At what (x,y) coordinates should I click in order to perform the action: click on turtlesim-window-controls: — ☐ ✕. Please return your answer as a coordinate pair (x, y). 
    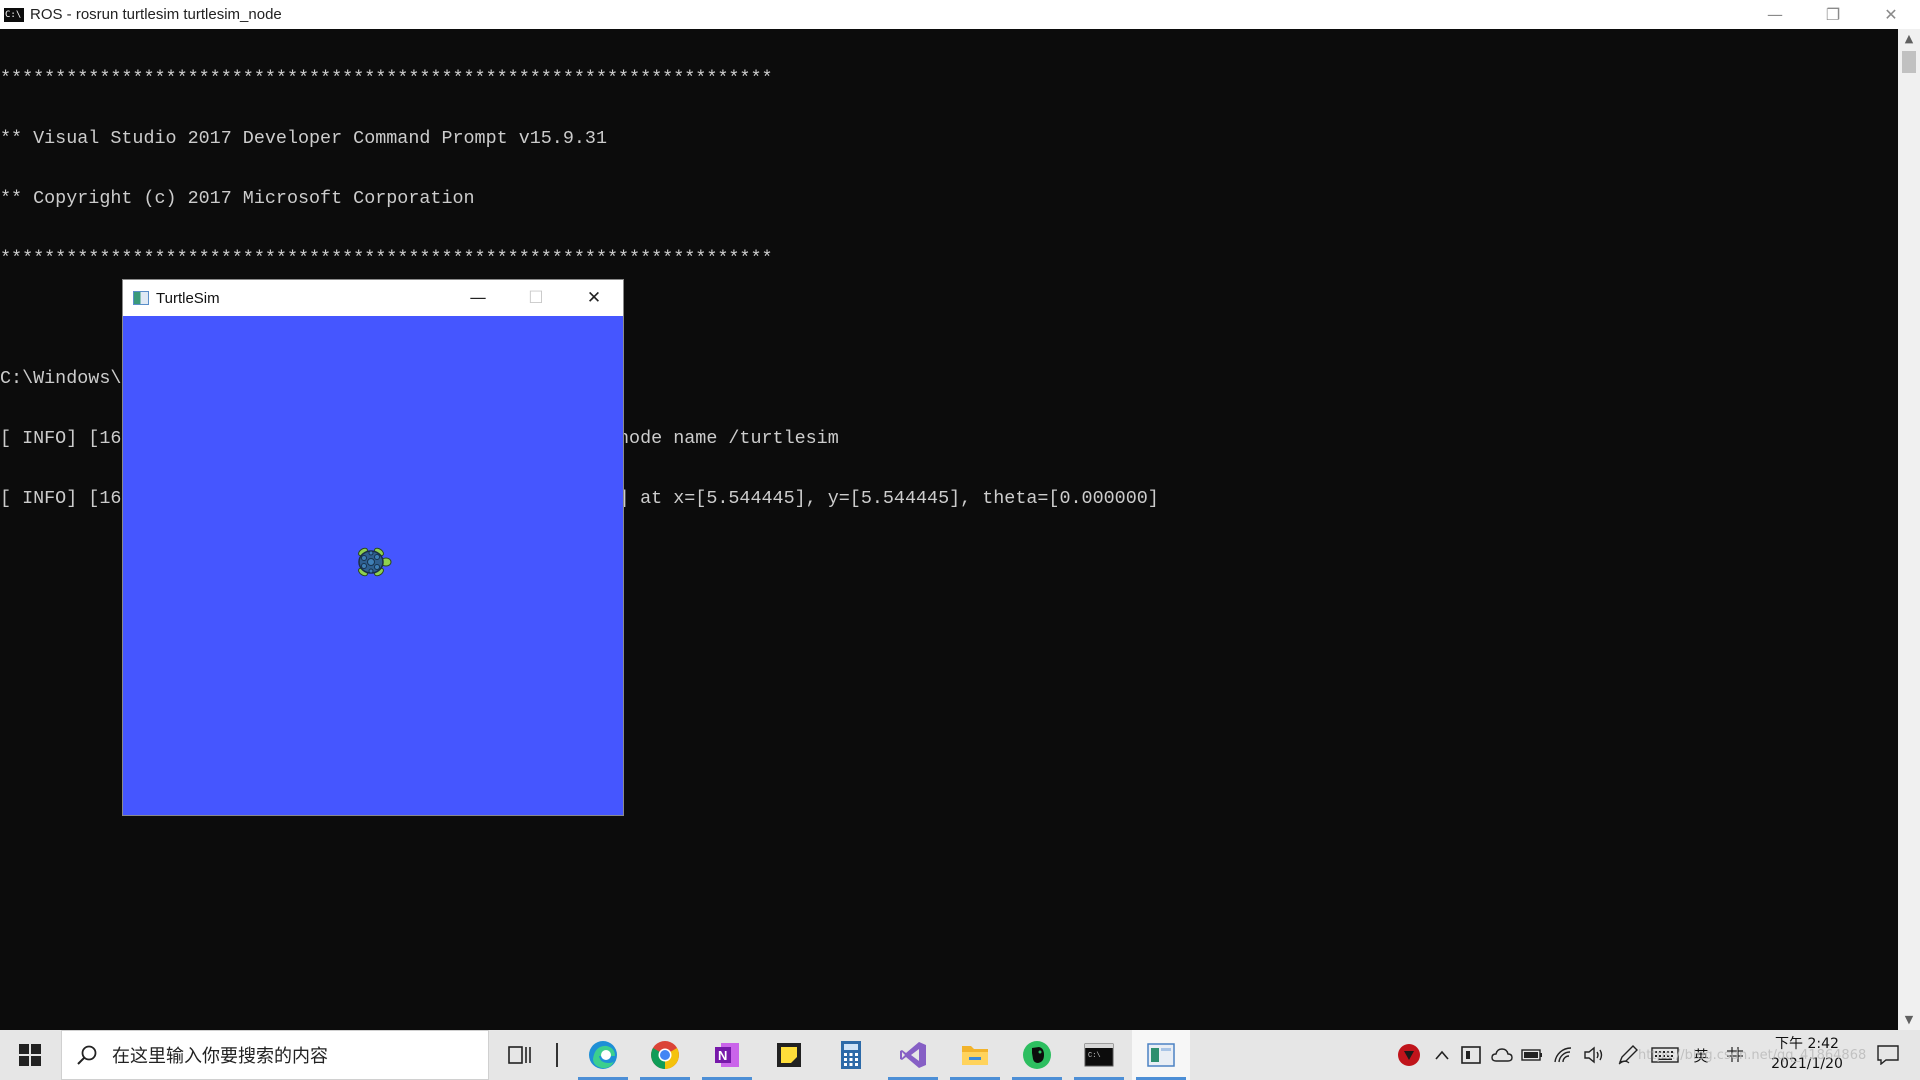
    Looking at the image, I should click on (536, 298).